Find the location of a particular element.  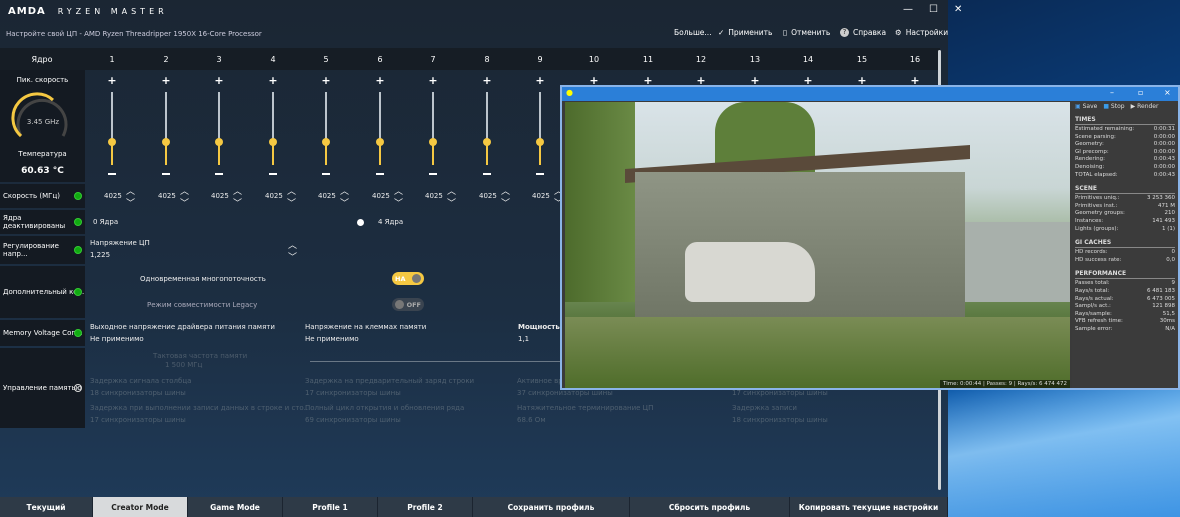

tab-1: Creator Mode is located at coordinates (140, 507).